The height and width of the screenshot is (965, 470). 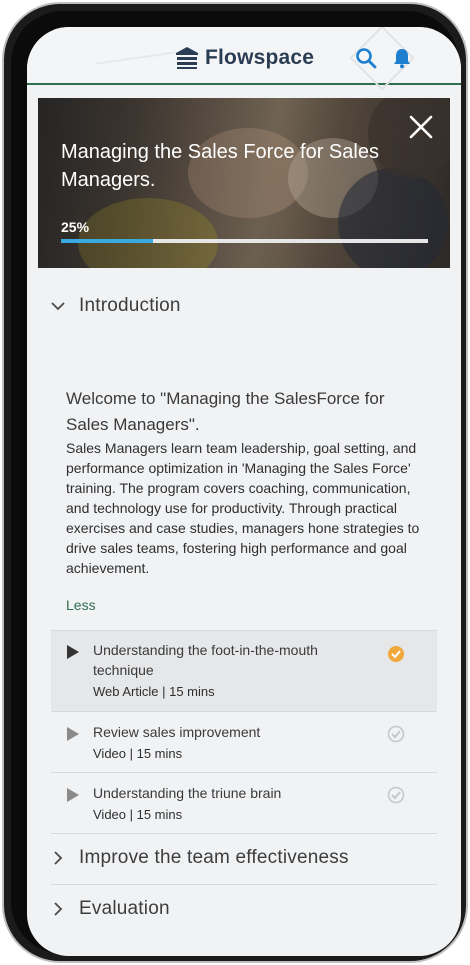 I want to click on completed-check-icon, so click(x=396, y=654).